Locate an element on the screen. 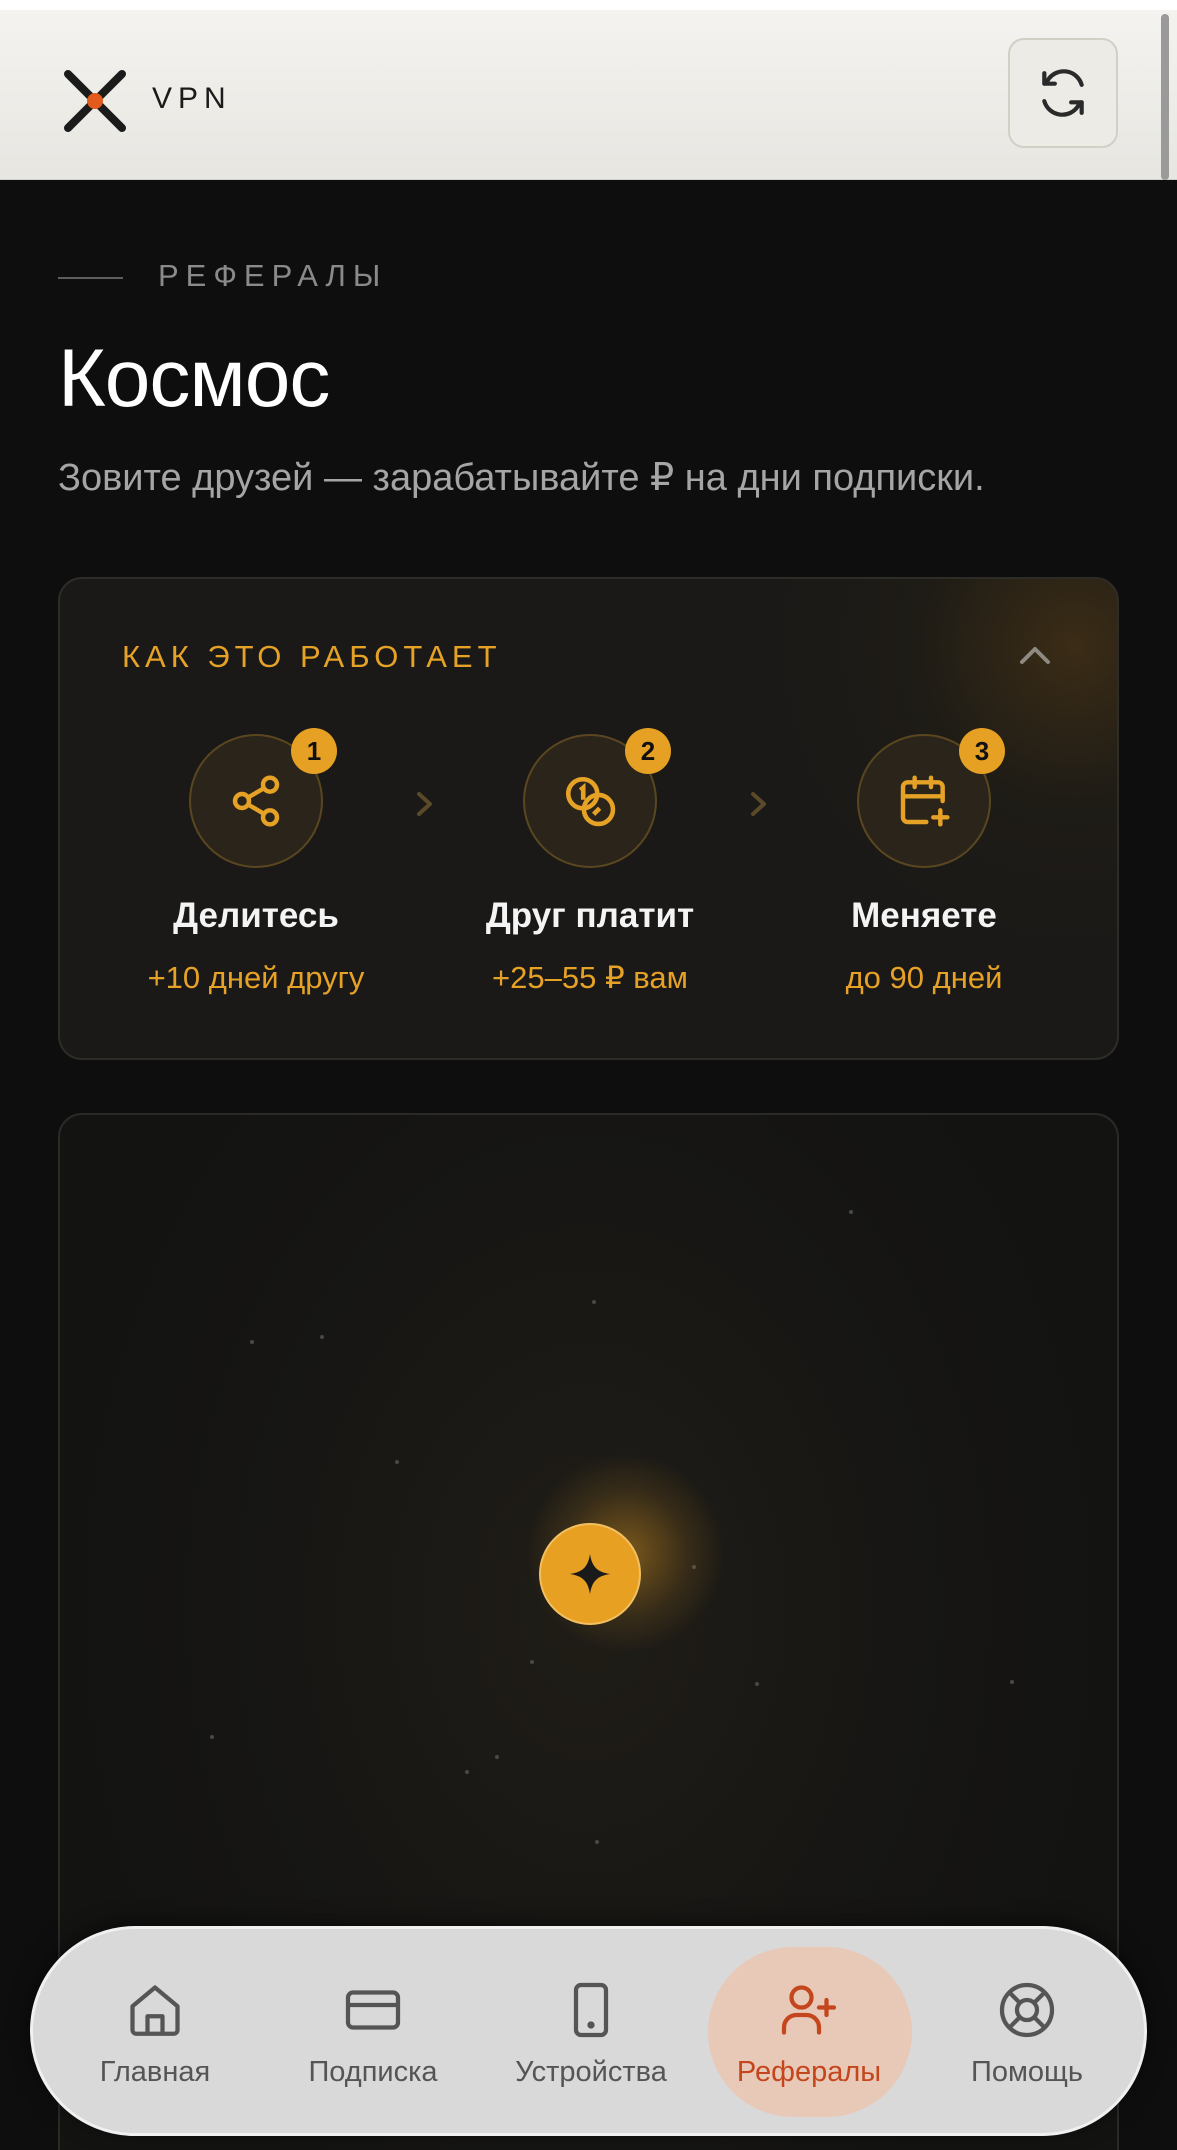 Image resolution: width=1177 pixels, height=2150 pixels. refresh-button is located at coordinates (1063, 93).